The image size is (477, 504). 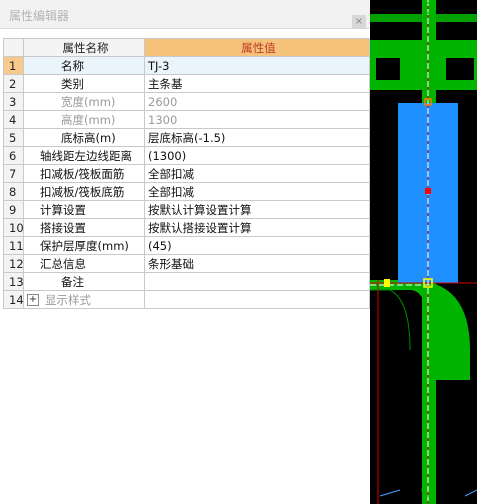 I want to click on property-row-category: 2 类别 主条基, so click(x=186, y=83).